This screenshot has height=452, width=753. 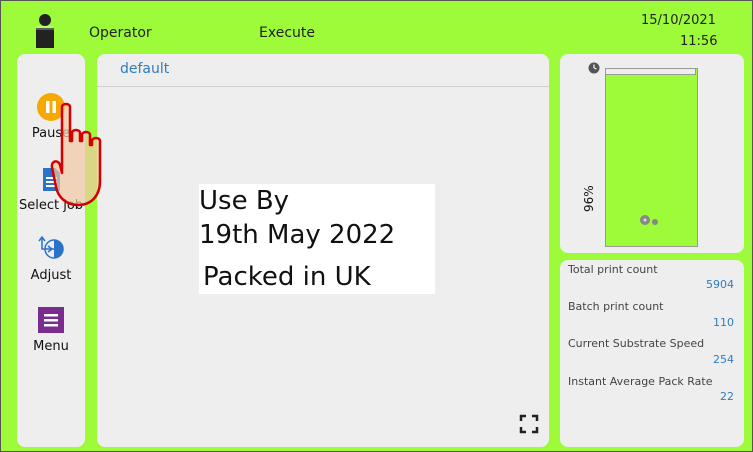 What do you see at coordinates (323, 86) in the screenshot?
I see `divider` at bounding box center [323, 86].